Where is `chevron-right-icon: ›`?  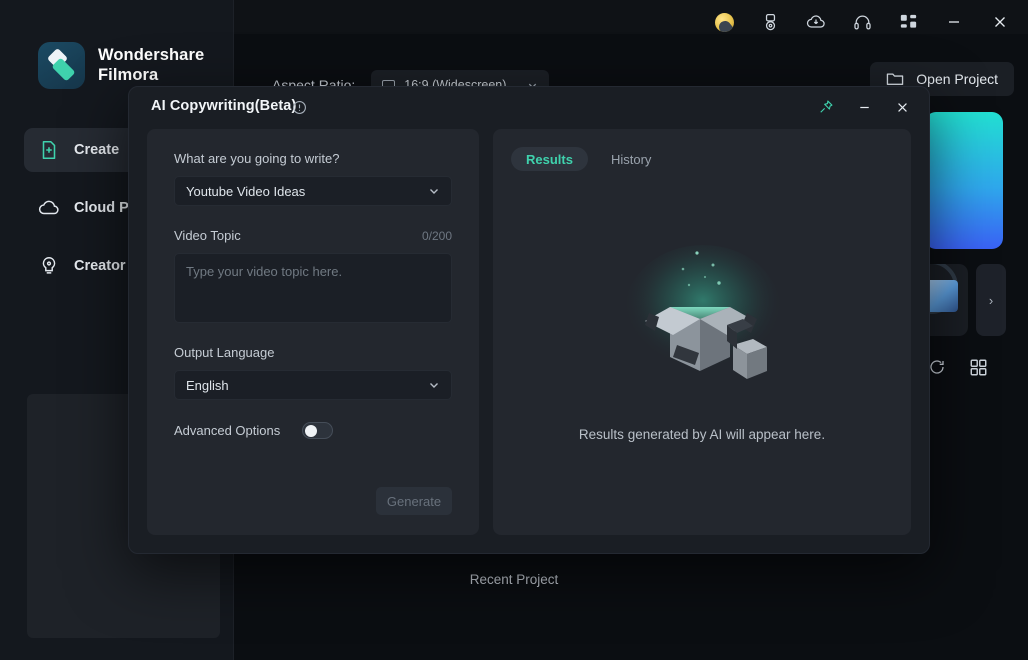 chevron-right-icon: › is located at coordinates (991, 300).